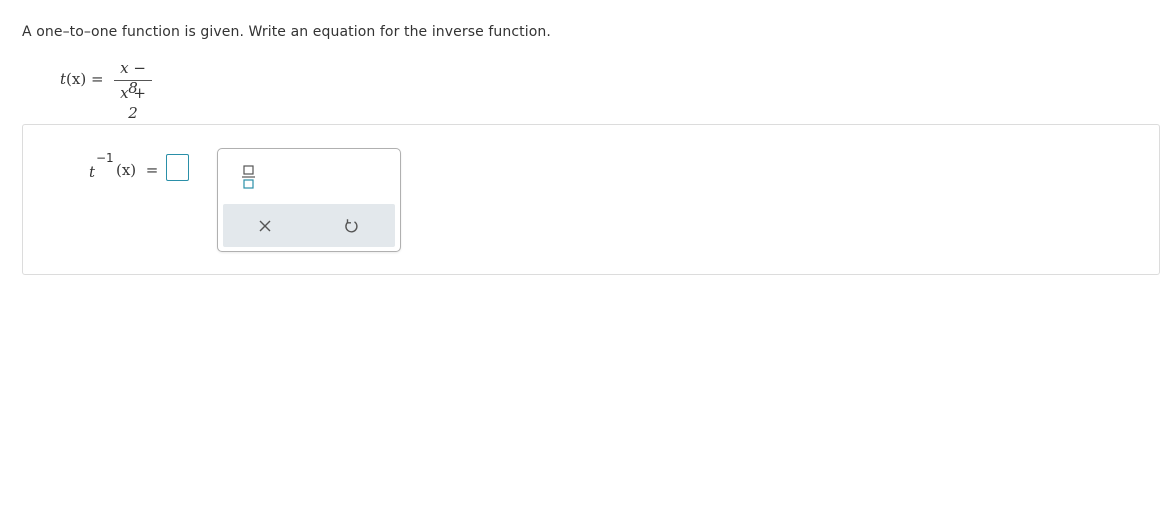  I want to click on answer-input, so click(177, 167).